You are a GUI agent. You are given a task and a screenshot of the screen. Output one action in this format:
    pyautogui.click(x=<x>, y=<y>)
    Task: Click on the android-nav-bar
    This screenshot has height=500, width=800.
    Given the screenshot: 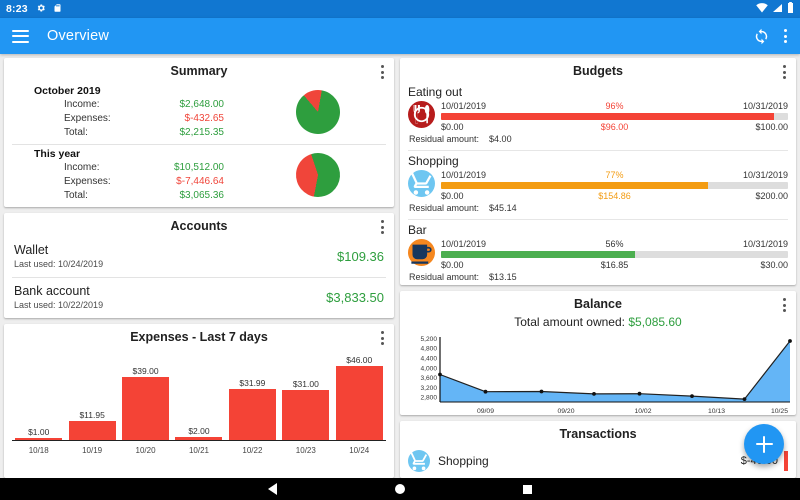 What is the action you would take?
    pyautogui.click(x=400, y=489)
    